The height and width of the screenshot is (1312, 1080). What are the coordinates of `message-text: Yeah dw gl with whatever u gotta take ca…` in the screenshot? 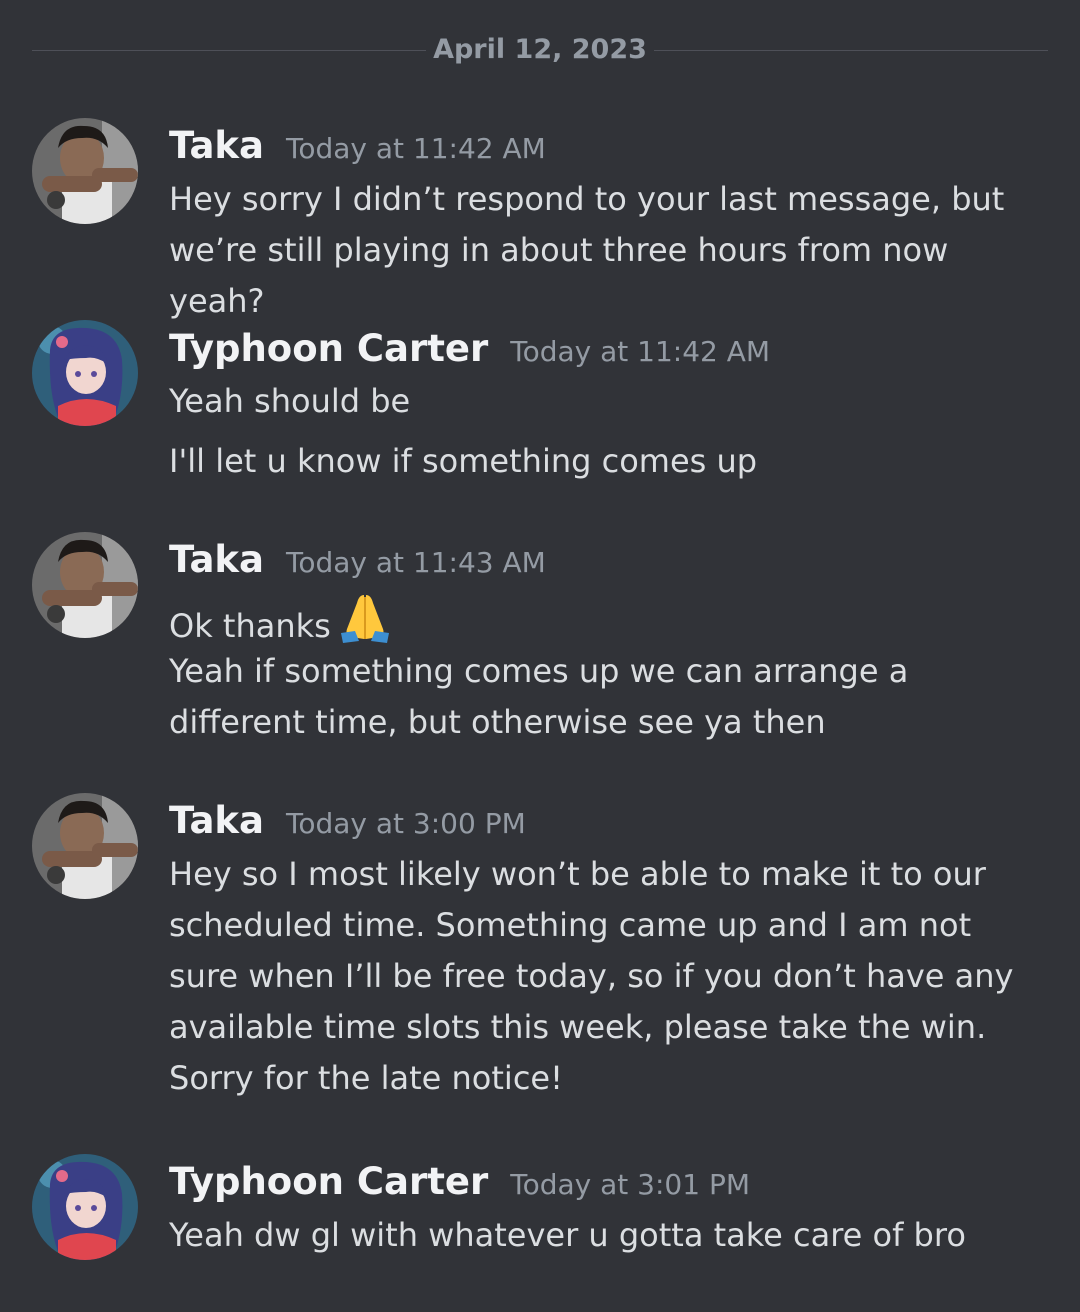 It's located at (567, 1235).